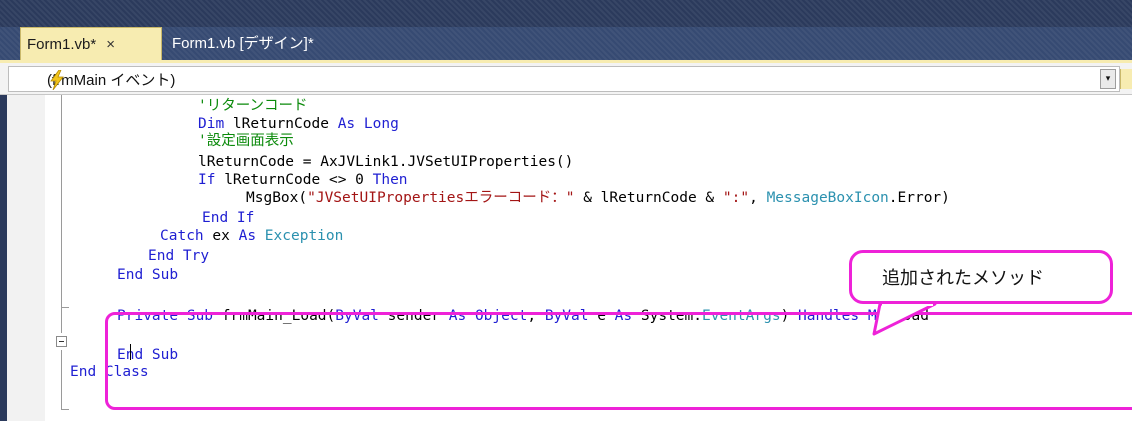  I want to click on callout-text: 追加されたメソッド, so click(963, 278).